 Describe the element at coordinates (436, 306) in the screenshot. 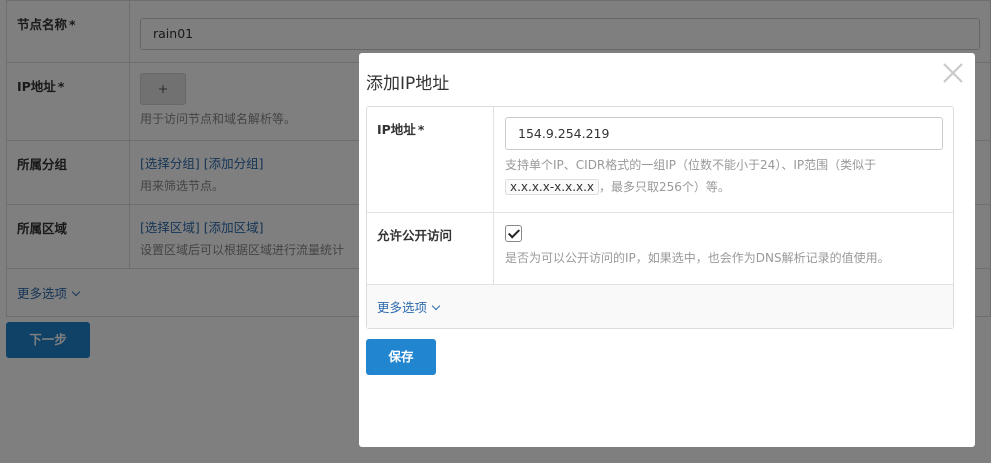

I see `chevron-down-icon` at that location.